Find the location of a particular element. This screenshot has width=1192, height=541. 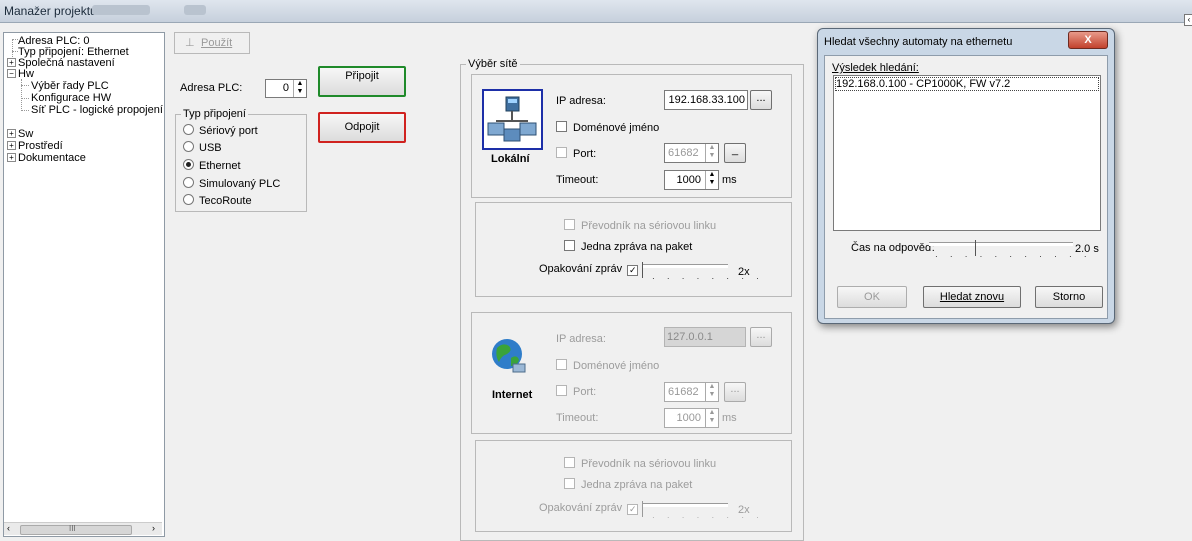

local-domain-checkbox: Doménové jméno is located at coordinates (607, 127).